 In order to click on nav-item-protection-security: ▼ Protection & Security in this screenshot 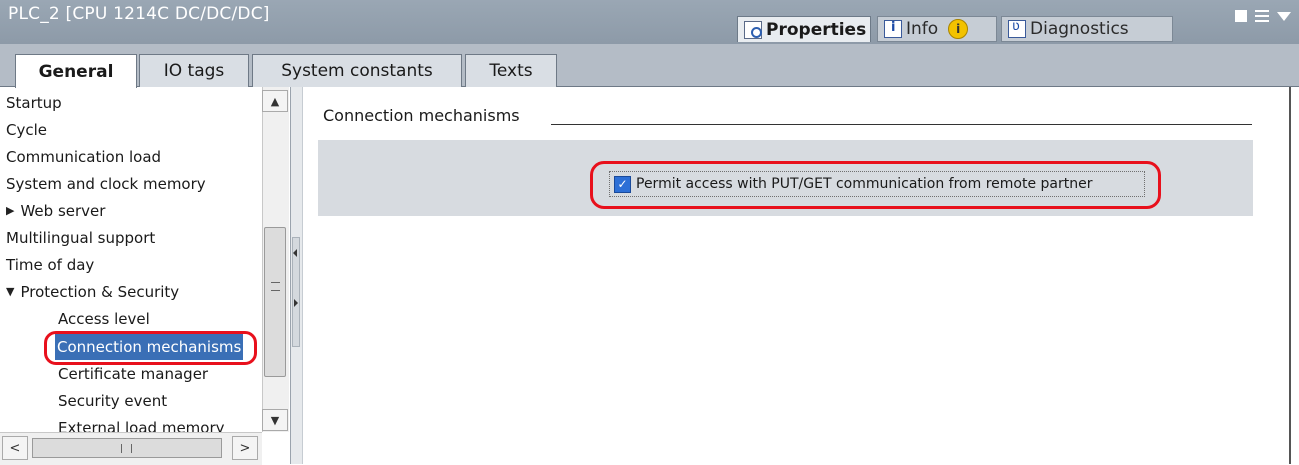, I will do `click(92, 291)`.